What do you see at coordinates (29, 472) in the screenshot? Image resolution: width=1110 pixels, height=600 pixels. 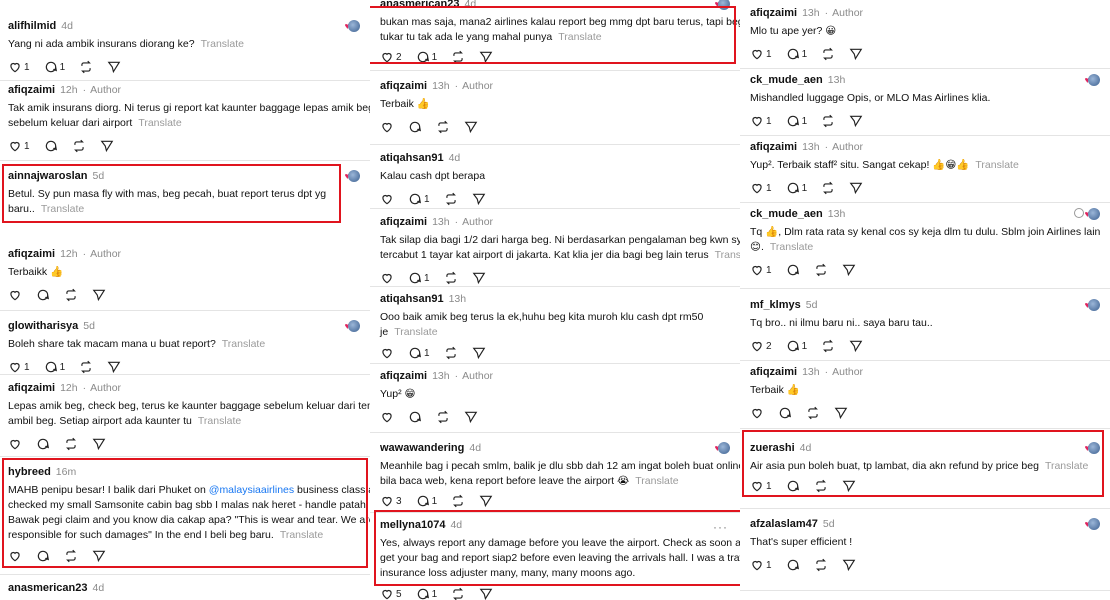 I see `username: hybreed` at bounding box center [29, 472].